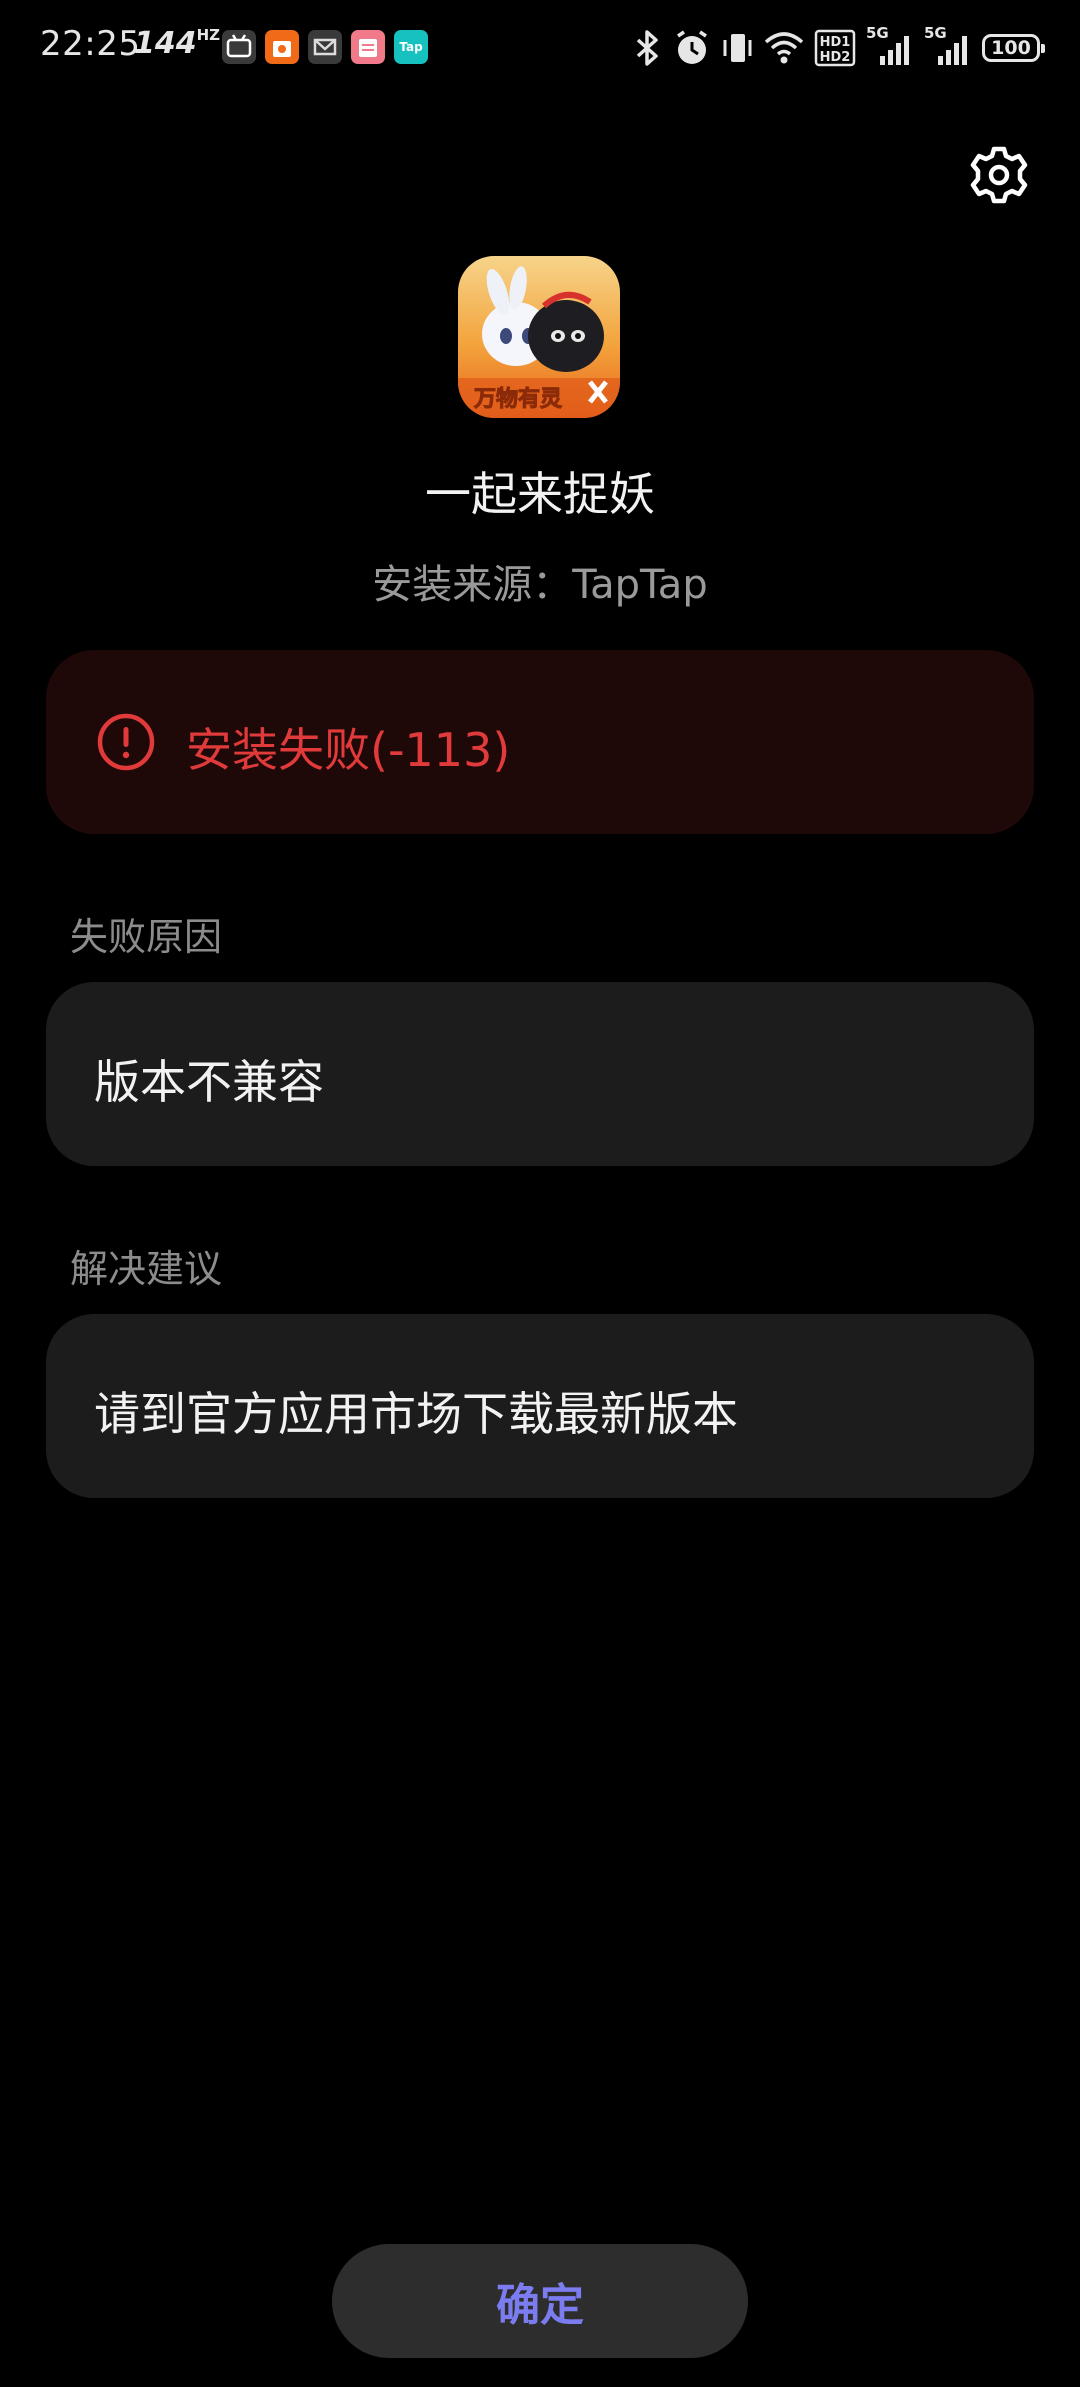 This screenshot has height=2387, width=1080. What do you see at coordinates (146, 1269) in the screenshot?
I see `suggestion-label: 解决建议` at bounding box center [146, 1269].